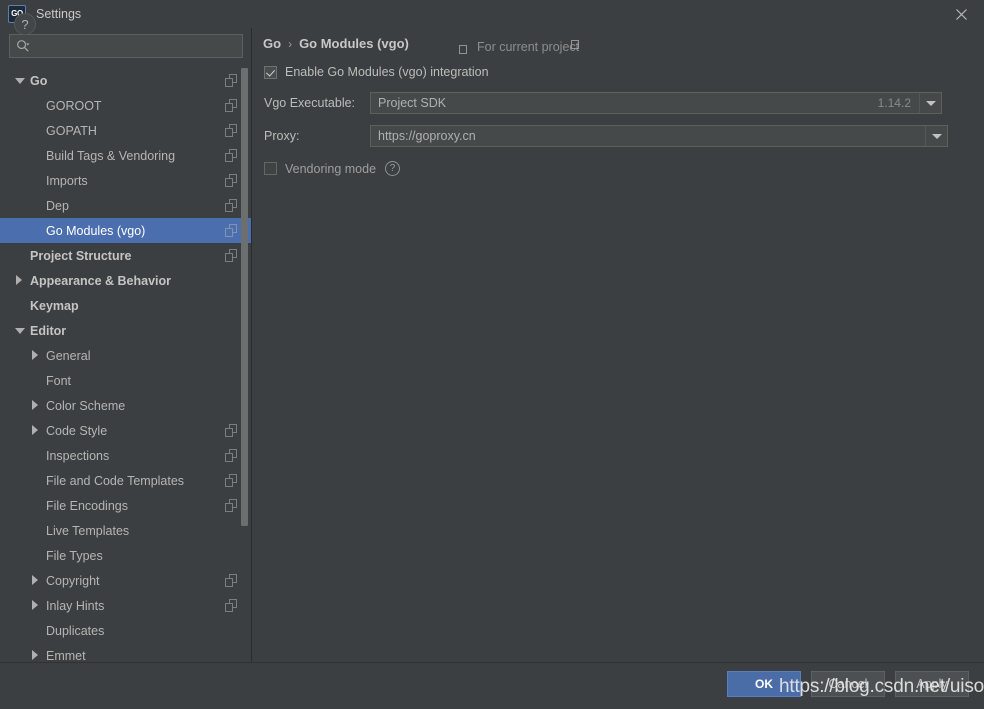  I want to click on sidebar-item-go: Go, so click(126, 80).